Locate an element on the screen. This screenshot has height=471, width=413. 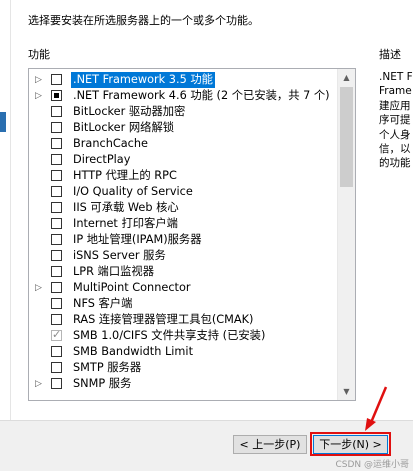
scroll-thumb is located at coordinates (346, 137).